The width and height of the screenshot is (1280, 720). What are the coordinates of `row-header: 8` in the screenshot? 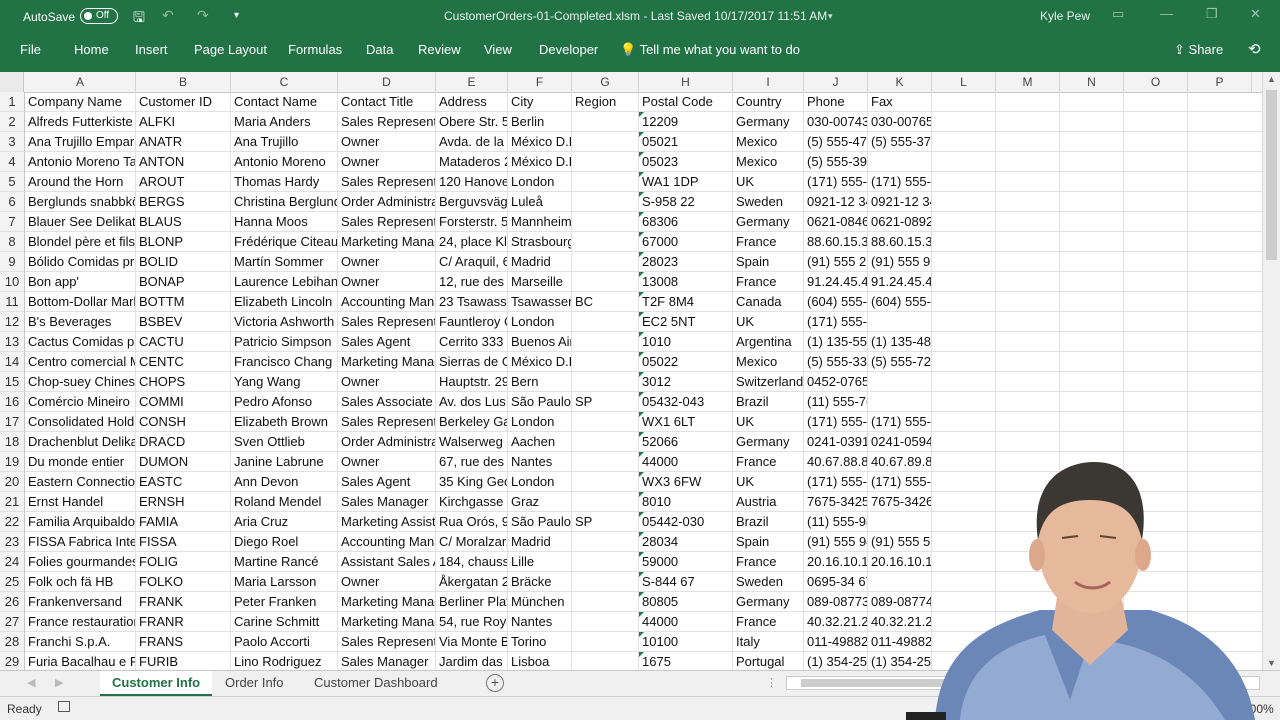 It's located at (12, 242).